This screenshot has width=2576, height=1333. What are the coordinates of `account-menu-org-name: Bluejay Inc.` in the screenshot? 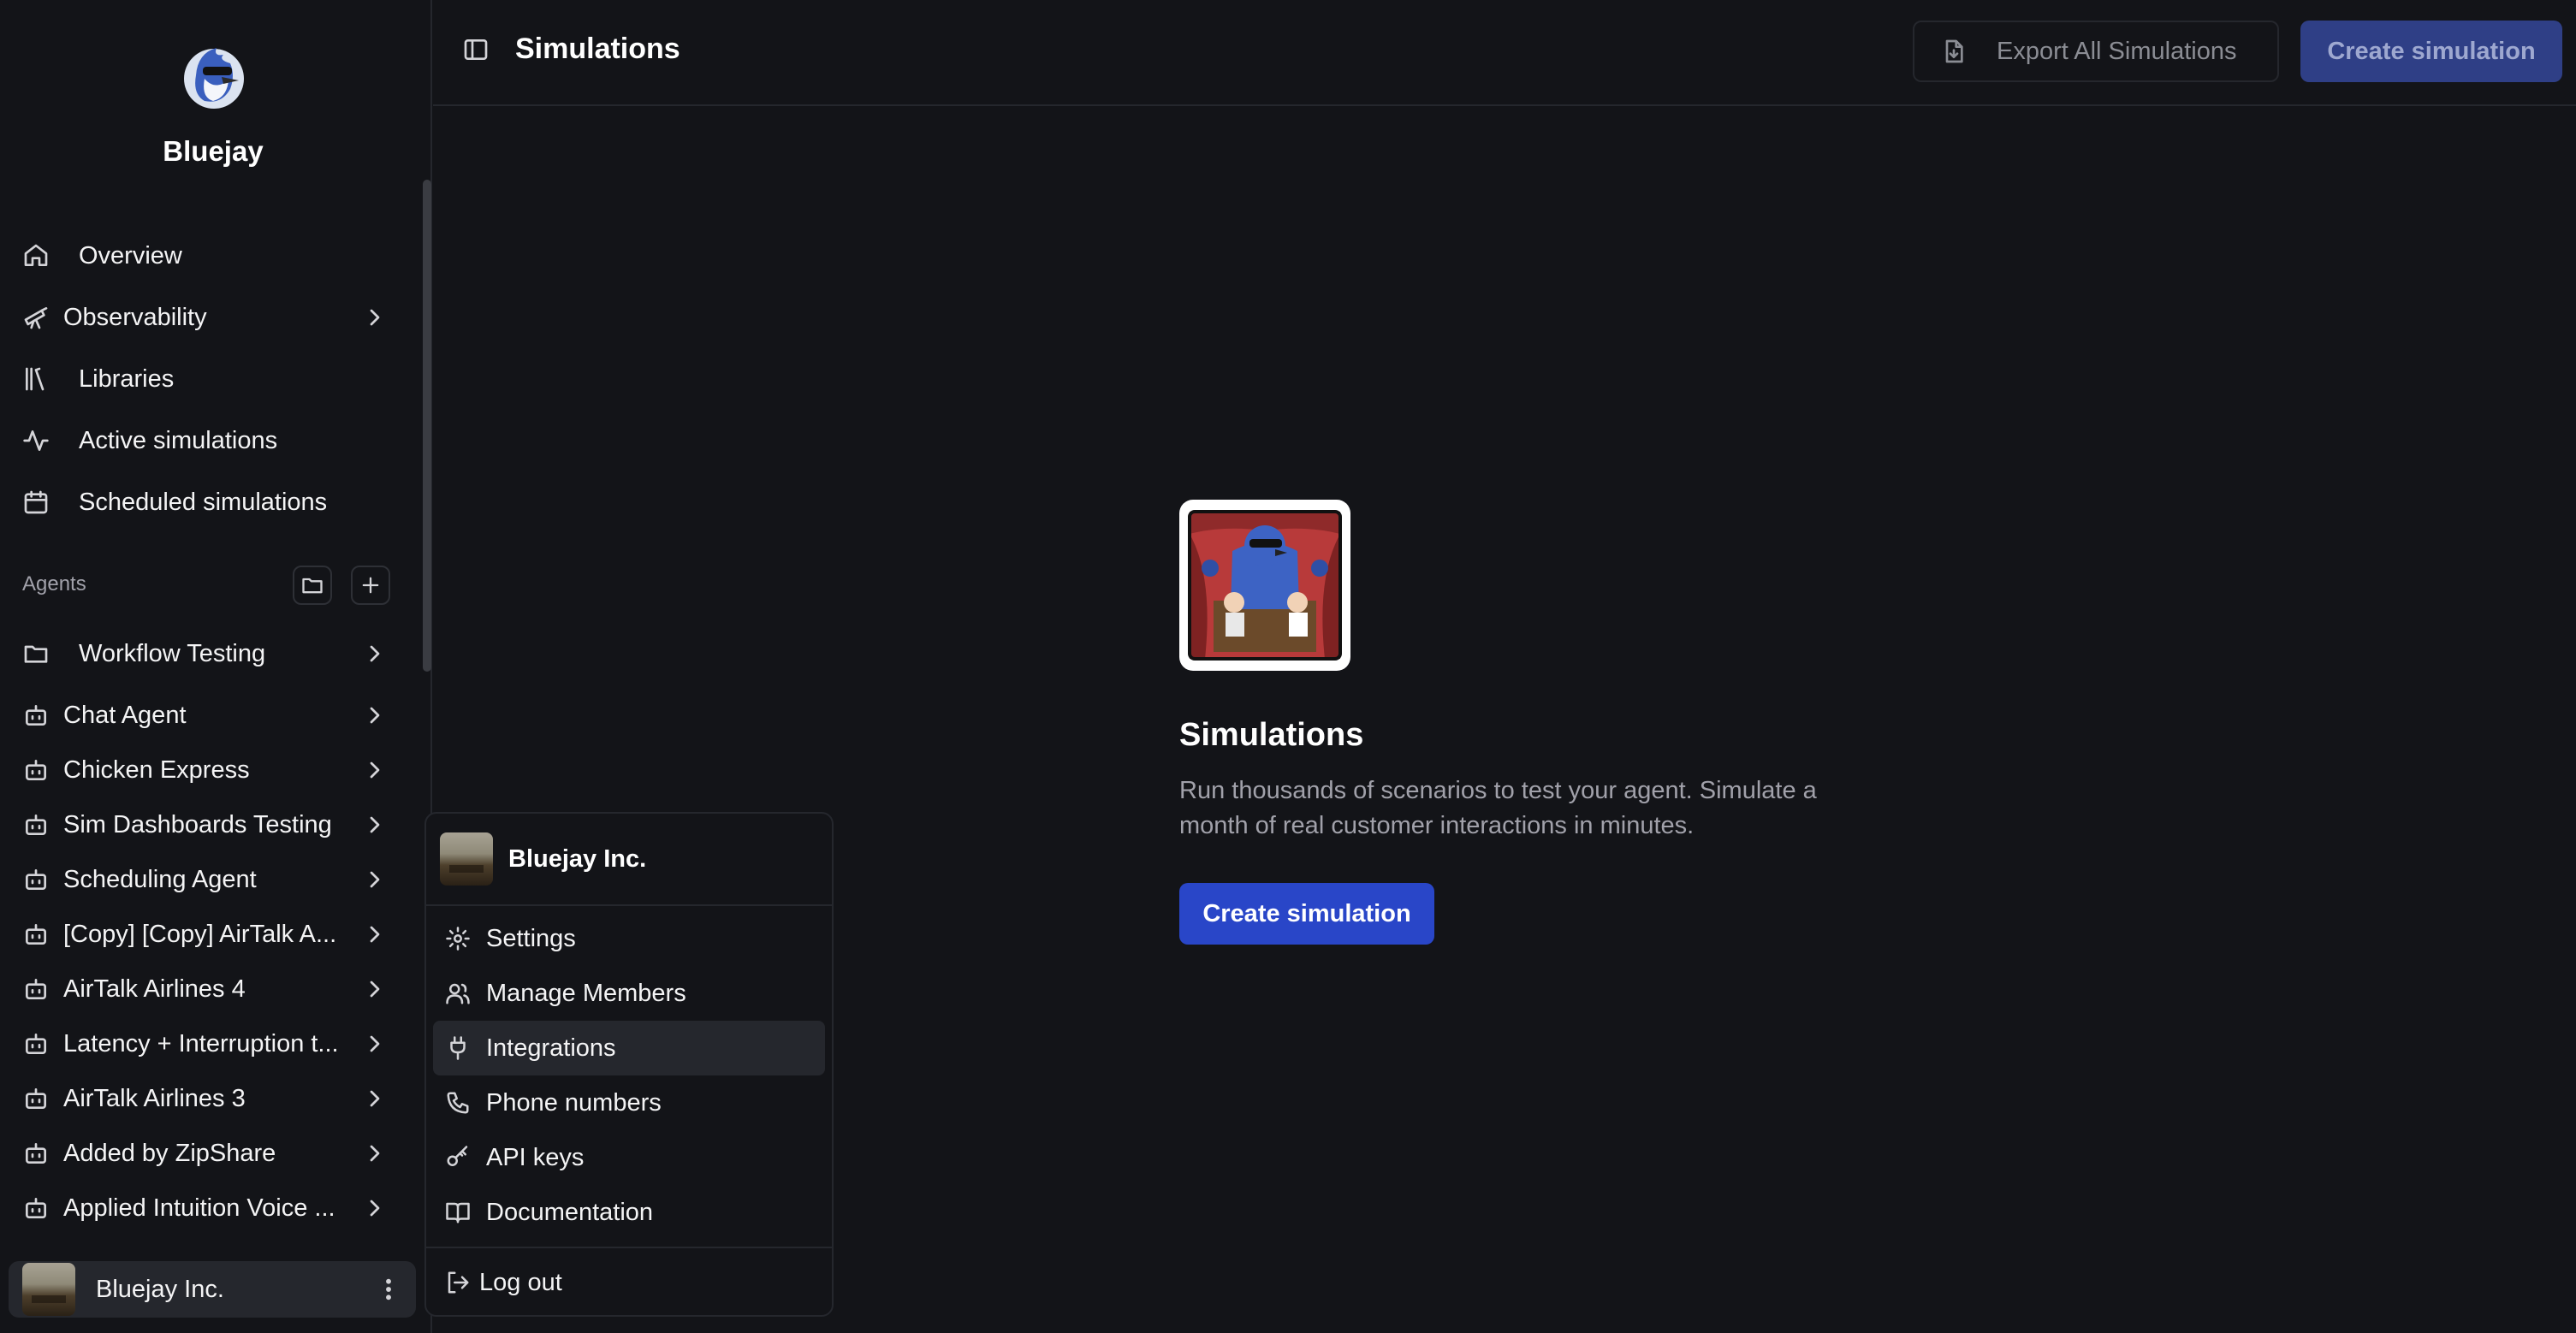 It's located at (577, 859).